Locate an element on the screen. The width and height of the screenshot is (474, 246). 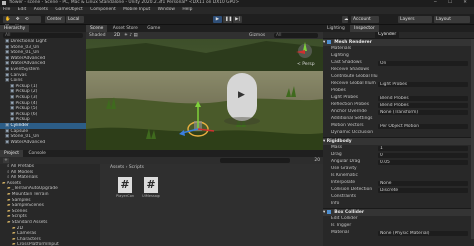
tab-inspector: Inspector is located at coordinates (364, 28).